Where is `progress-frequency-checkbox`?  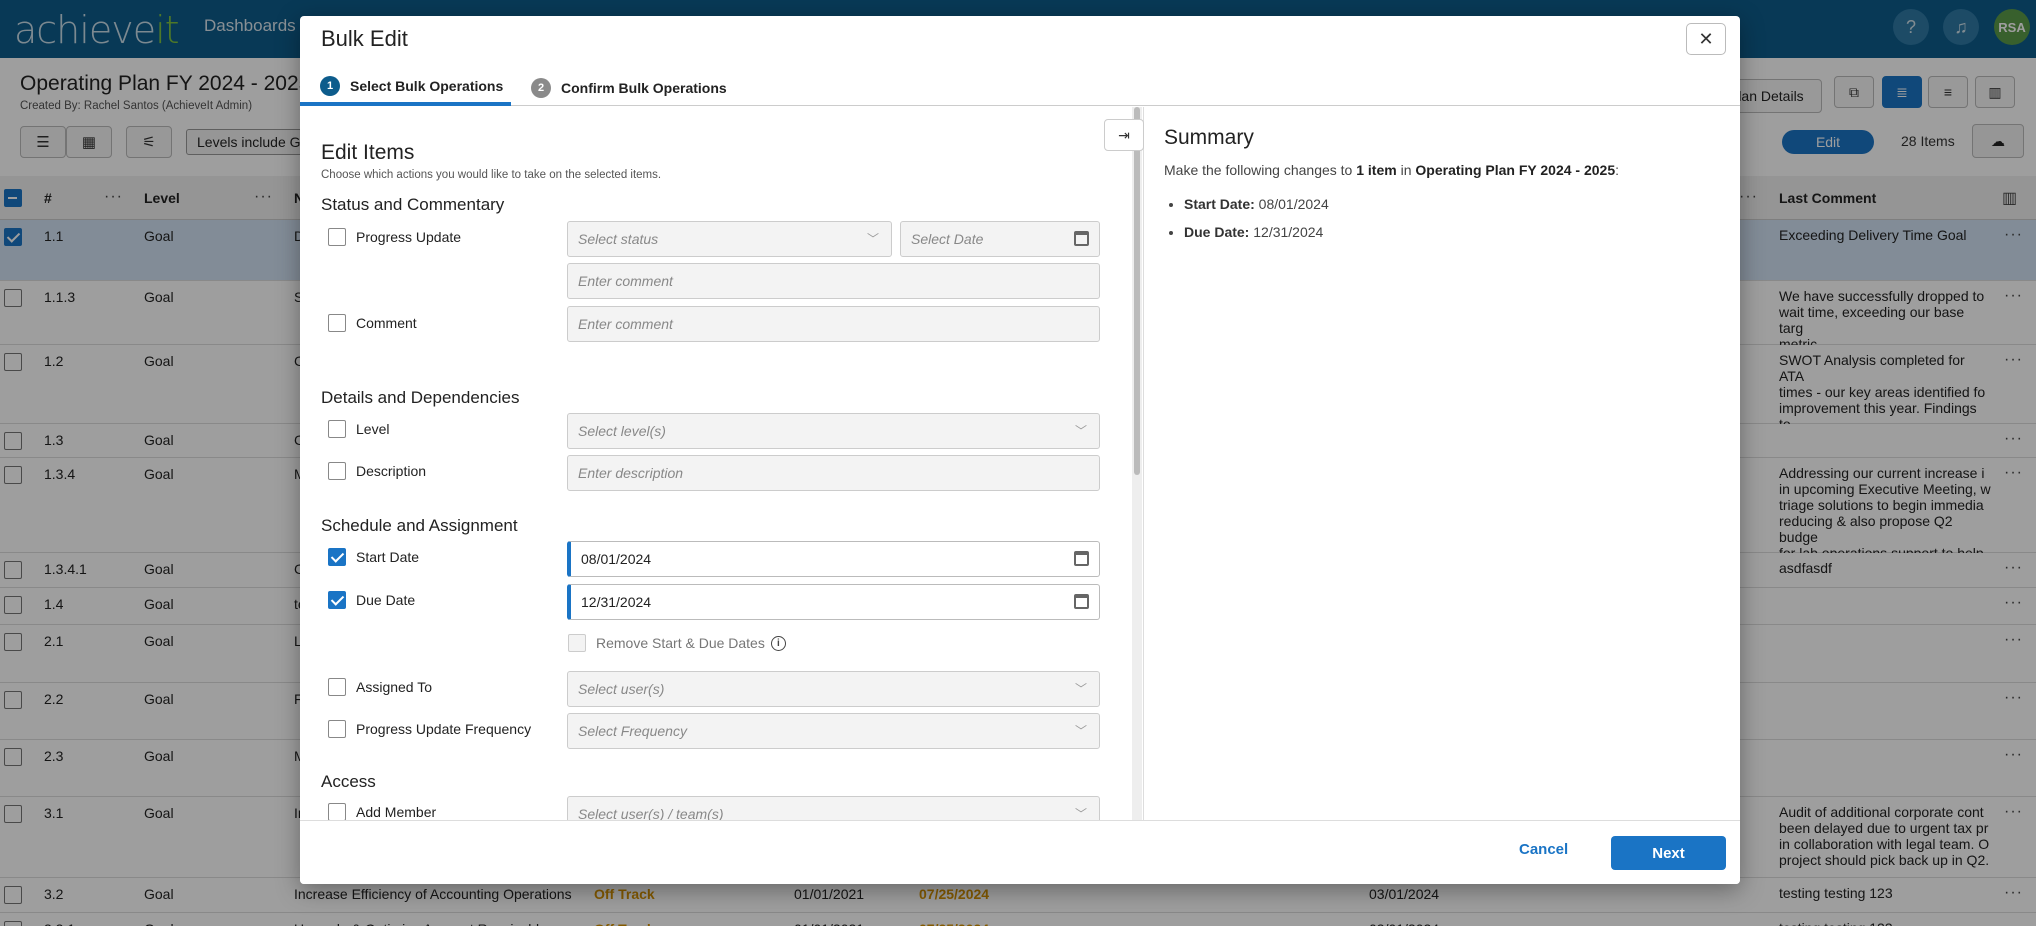 progress-frequency-checkbox is located at coordinates (337, 729).